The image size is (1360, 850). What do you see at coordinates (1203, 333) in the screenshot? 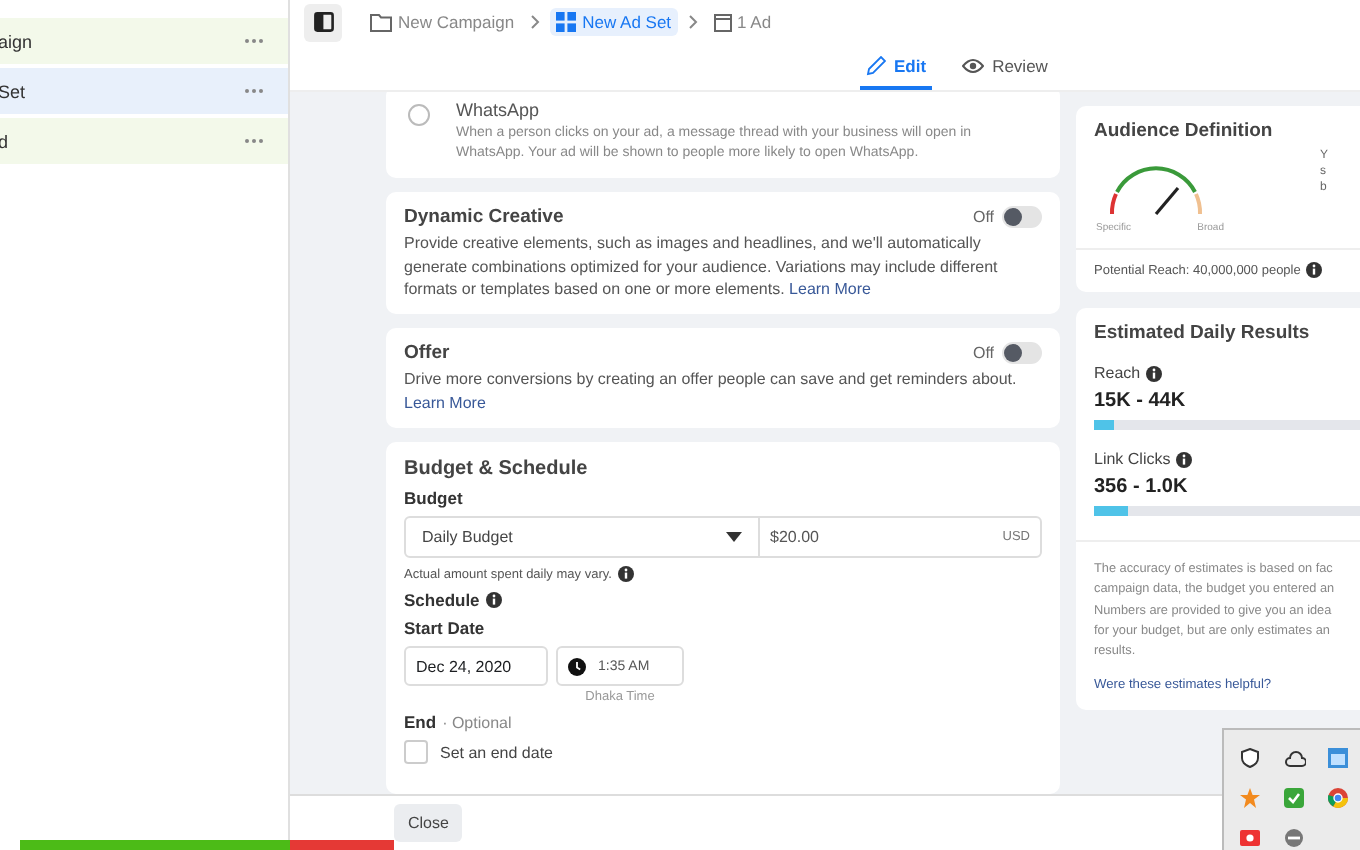
I see `card-title: Estimated Daily Results` at bounding box center [1203, 333].